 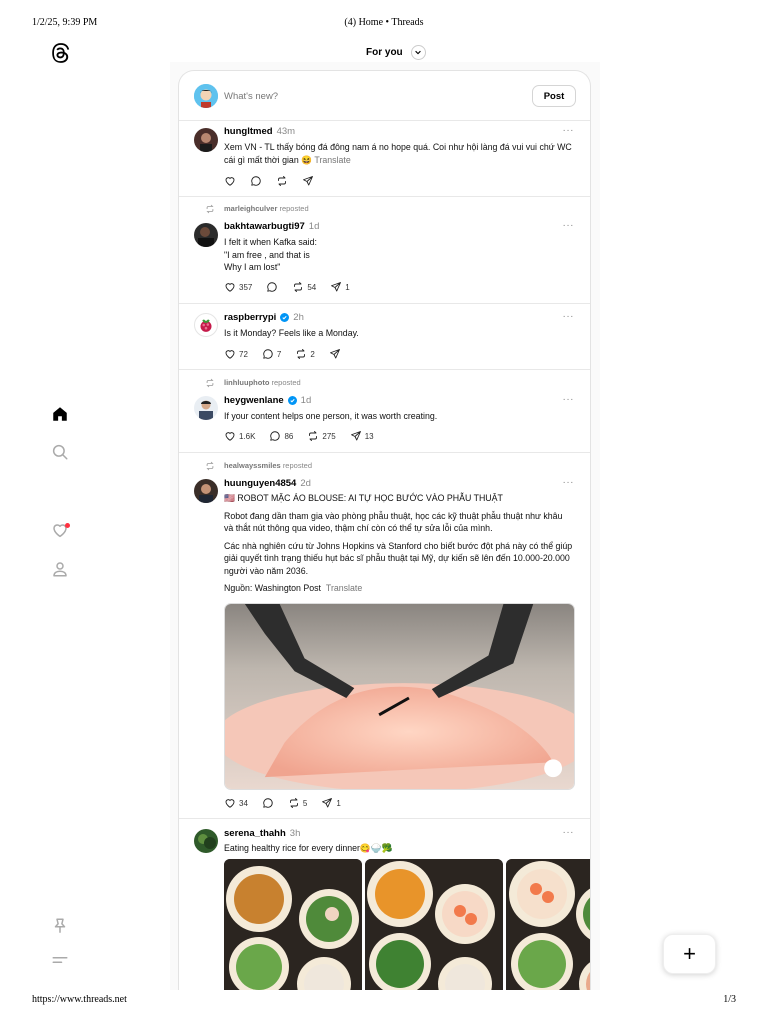 I want to click on repost-count: 275, so click(x=329, y=436).